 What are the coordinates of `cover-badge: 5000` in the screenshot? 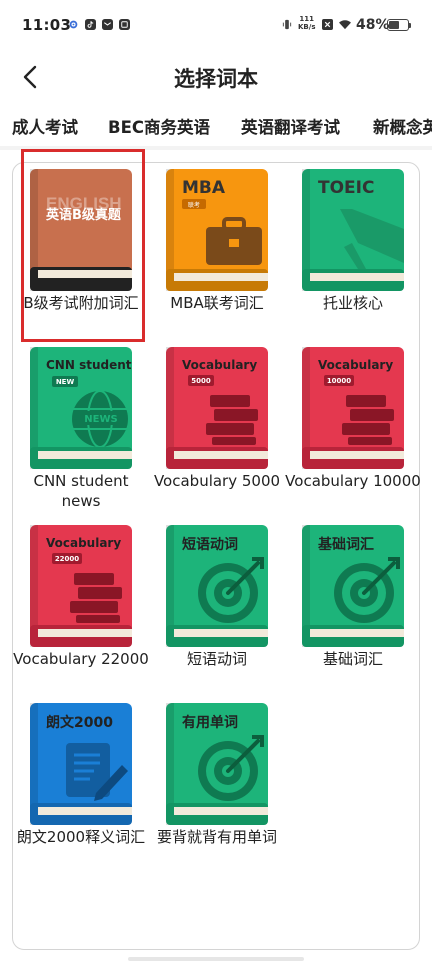 It's located at (201, 381).